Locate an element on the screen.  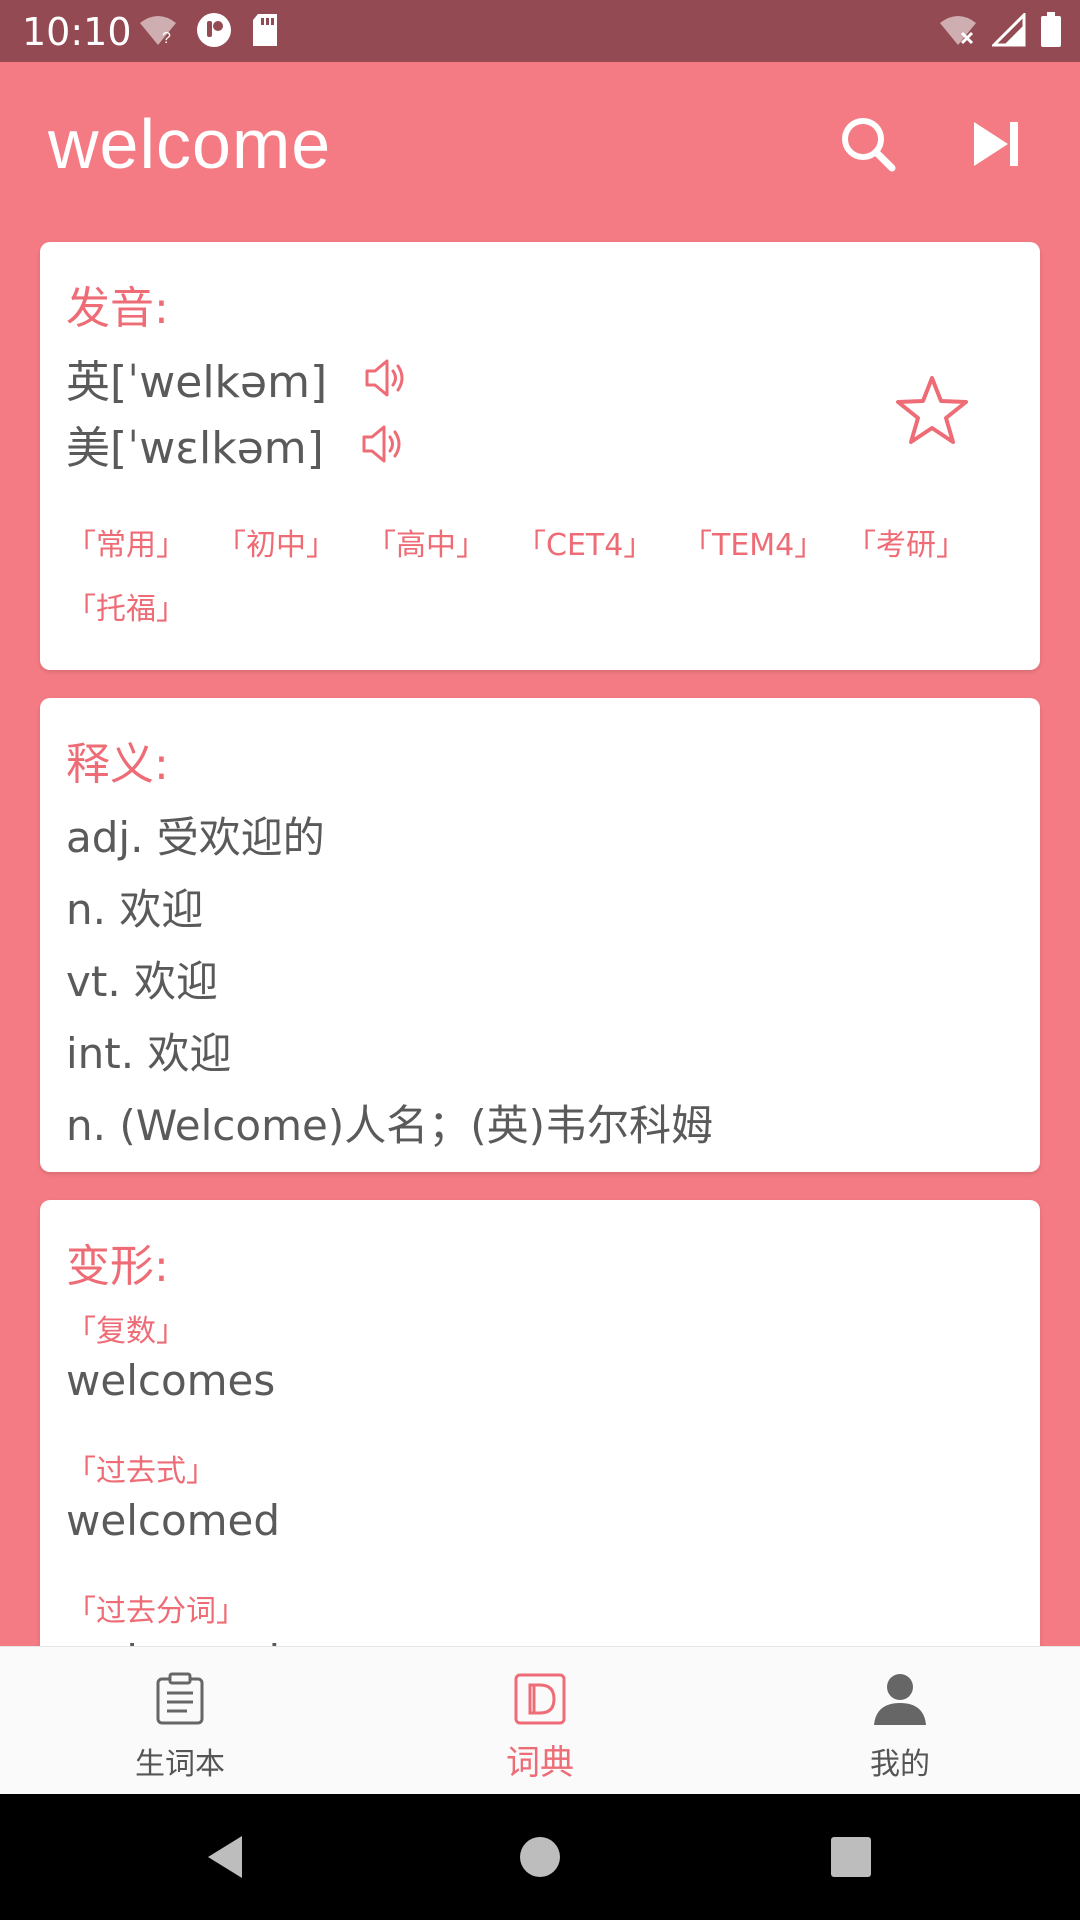
next-word-button is located at coordinates (996, 144).